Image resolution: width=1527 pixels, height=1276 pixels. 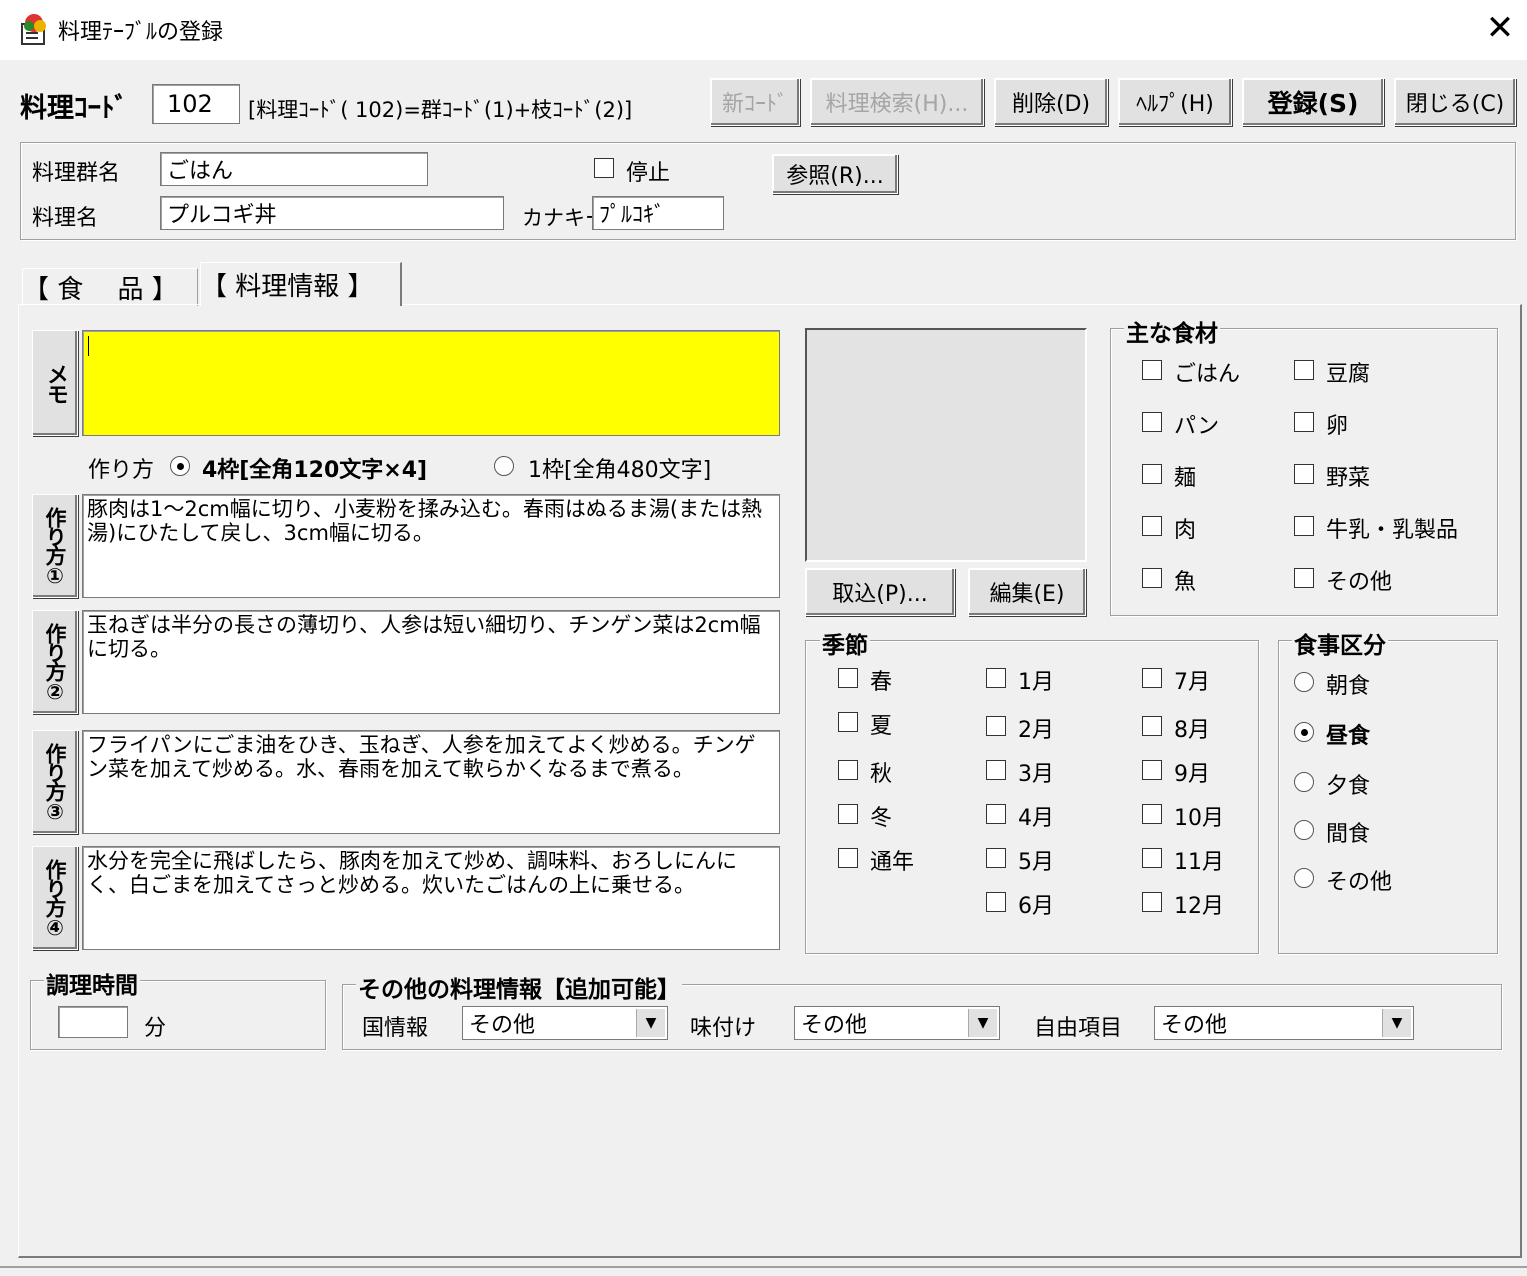 What do you see at coordinates (1304, 474) in the screenshot?
I see `ingredient-checkbox-vegetable` at bounding box center [1304, 474].